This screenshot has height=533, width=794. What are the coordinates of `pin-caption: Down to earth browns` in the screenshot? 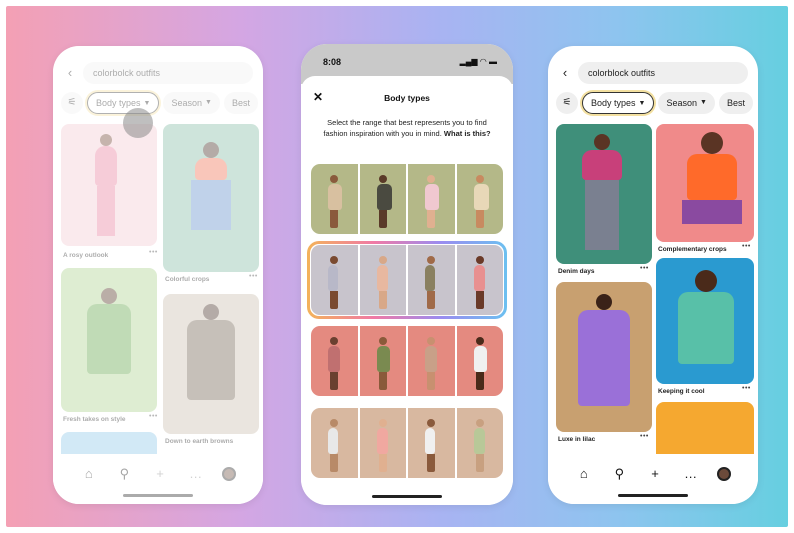 It's located at (199, 441).